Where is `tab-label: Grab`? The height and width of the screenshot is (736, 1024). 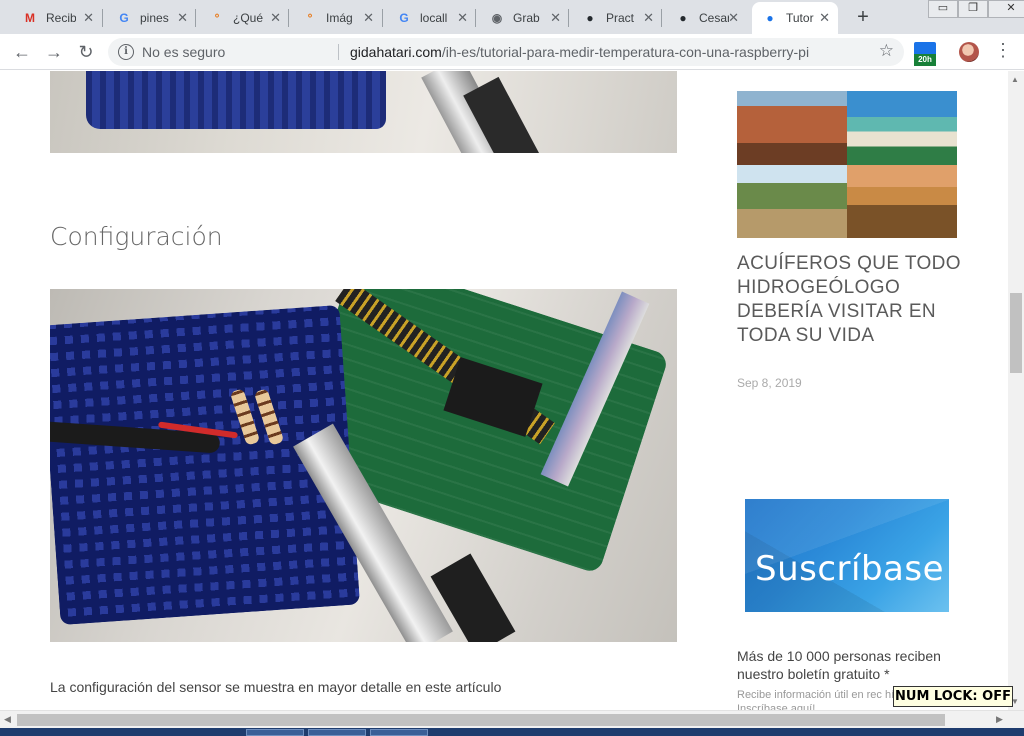 tab-label: Grab is located at coordinates (526, 18).